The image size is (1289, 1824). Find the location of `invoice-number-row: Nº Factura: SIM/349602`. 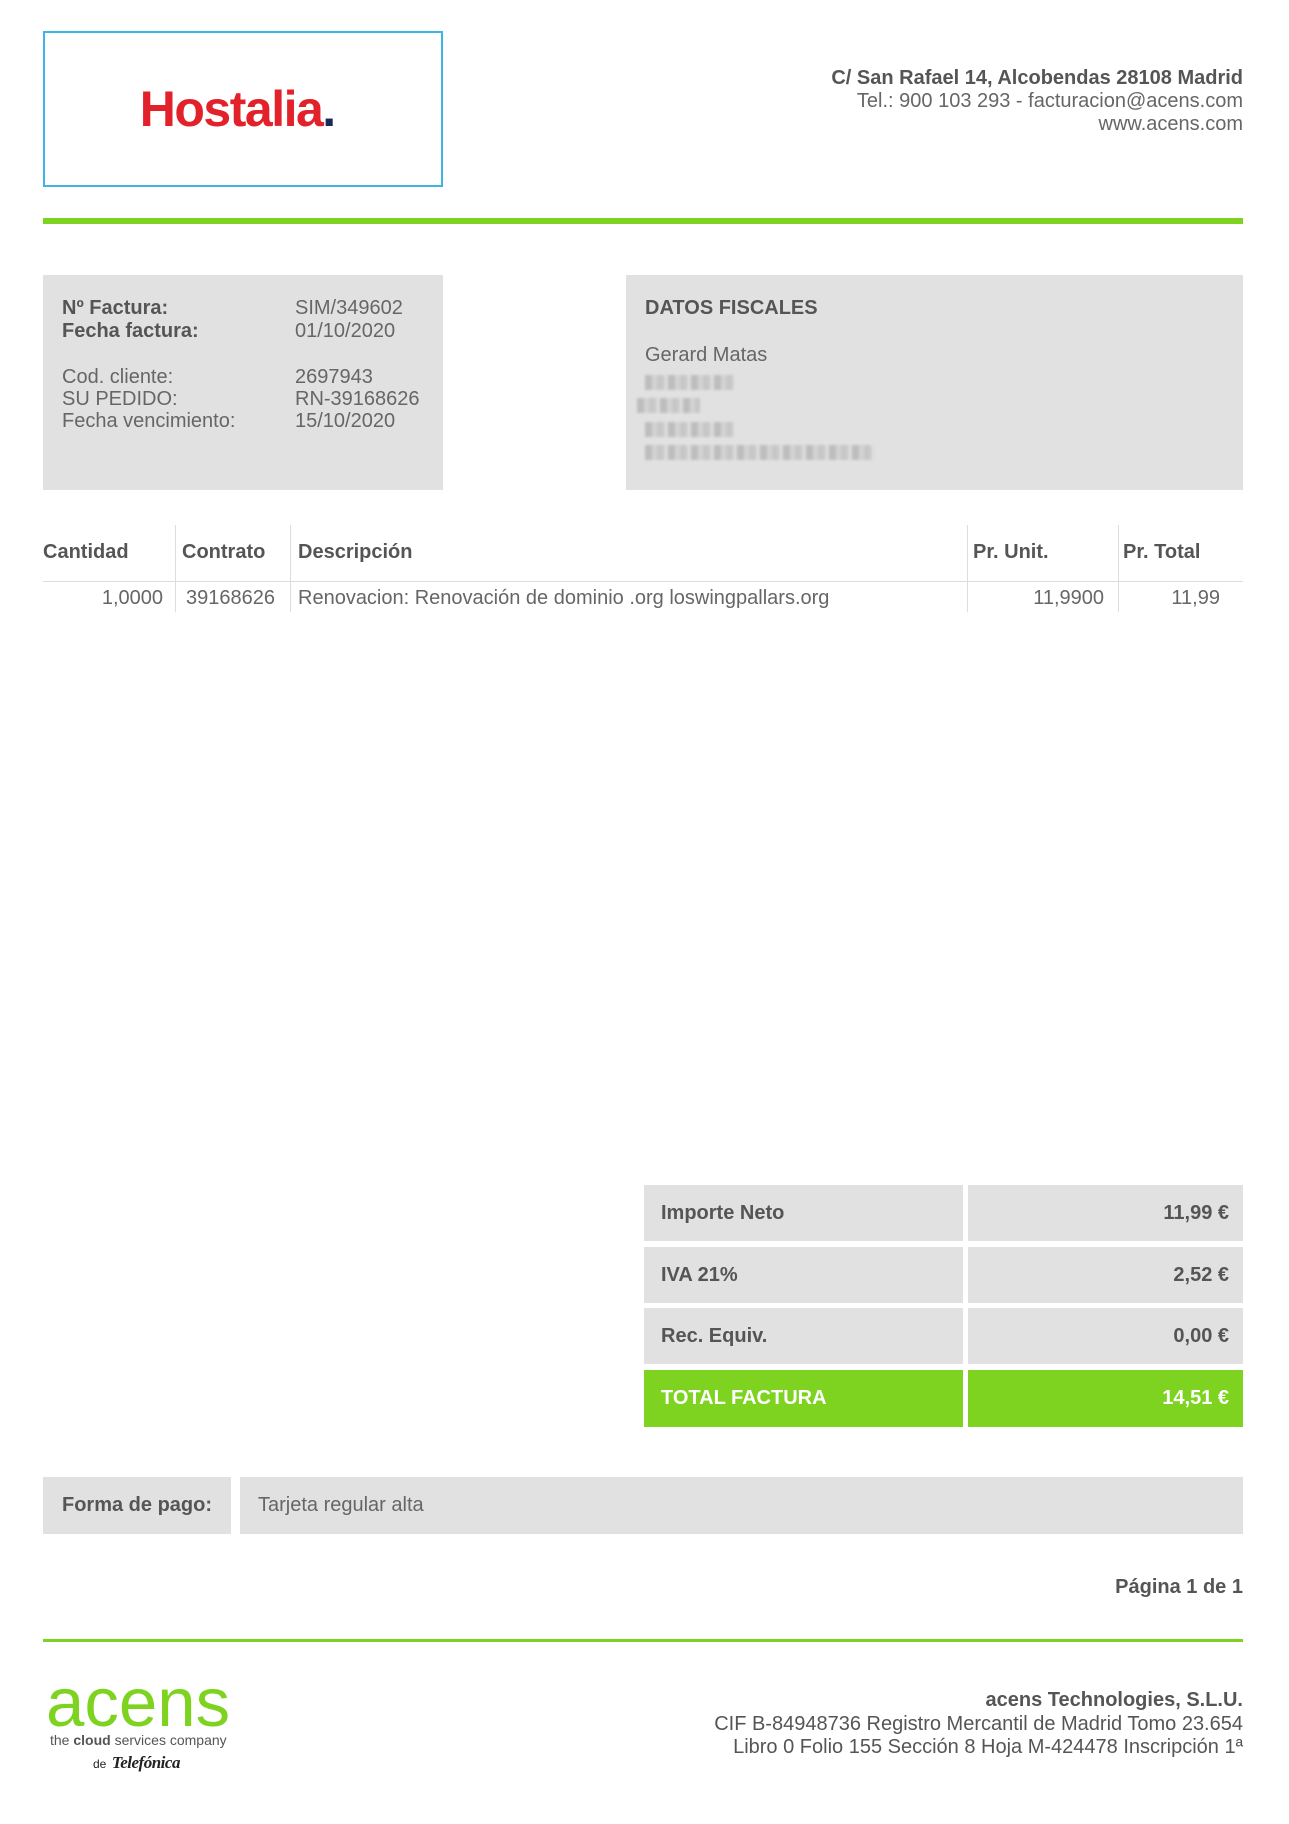

invoice-number-row: Nº Factura: SIM/349602 is located at coordinates (243, 308).